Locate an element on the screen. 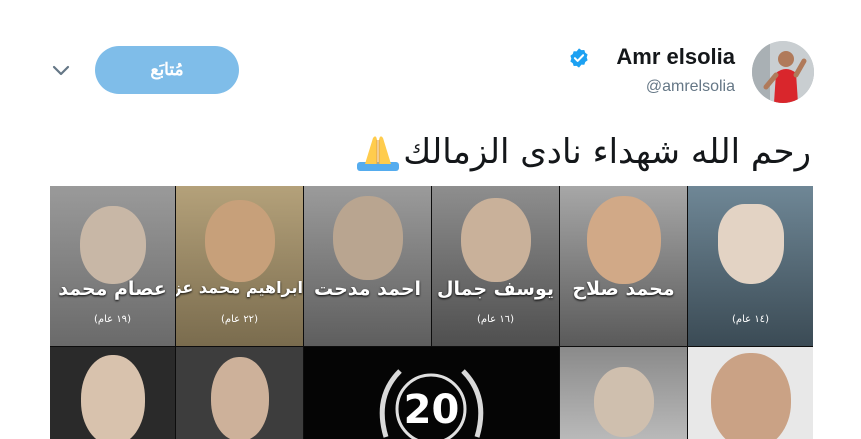  user-handle: @amrelsolia is located at coordinates (690, 87).